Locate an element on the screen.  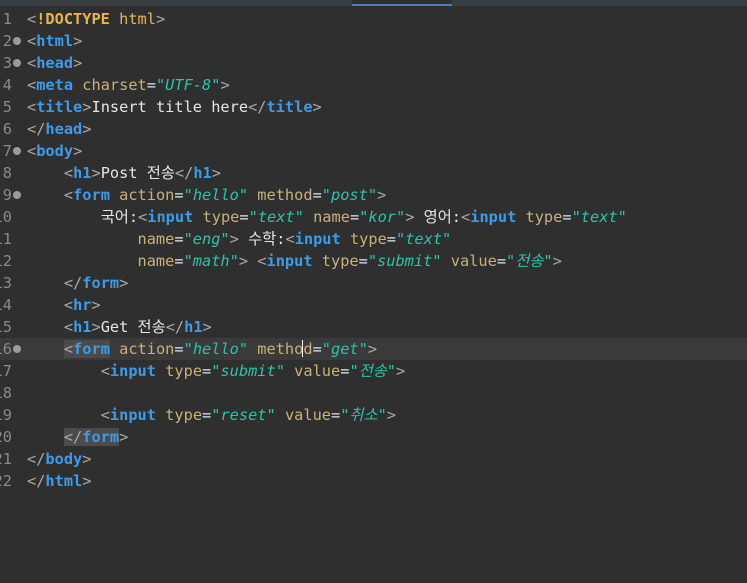
code-line: 8 <h1>Post 전송</h1> is located at coordinates (111, 173).